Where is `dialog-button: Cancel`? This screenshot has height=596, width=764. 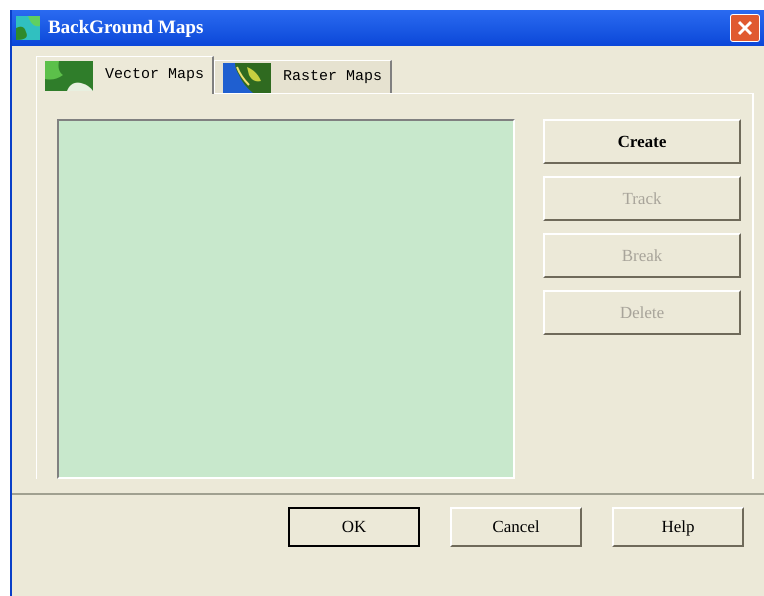 dialog-button: Cancel is located at coordinates (516, 527).